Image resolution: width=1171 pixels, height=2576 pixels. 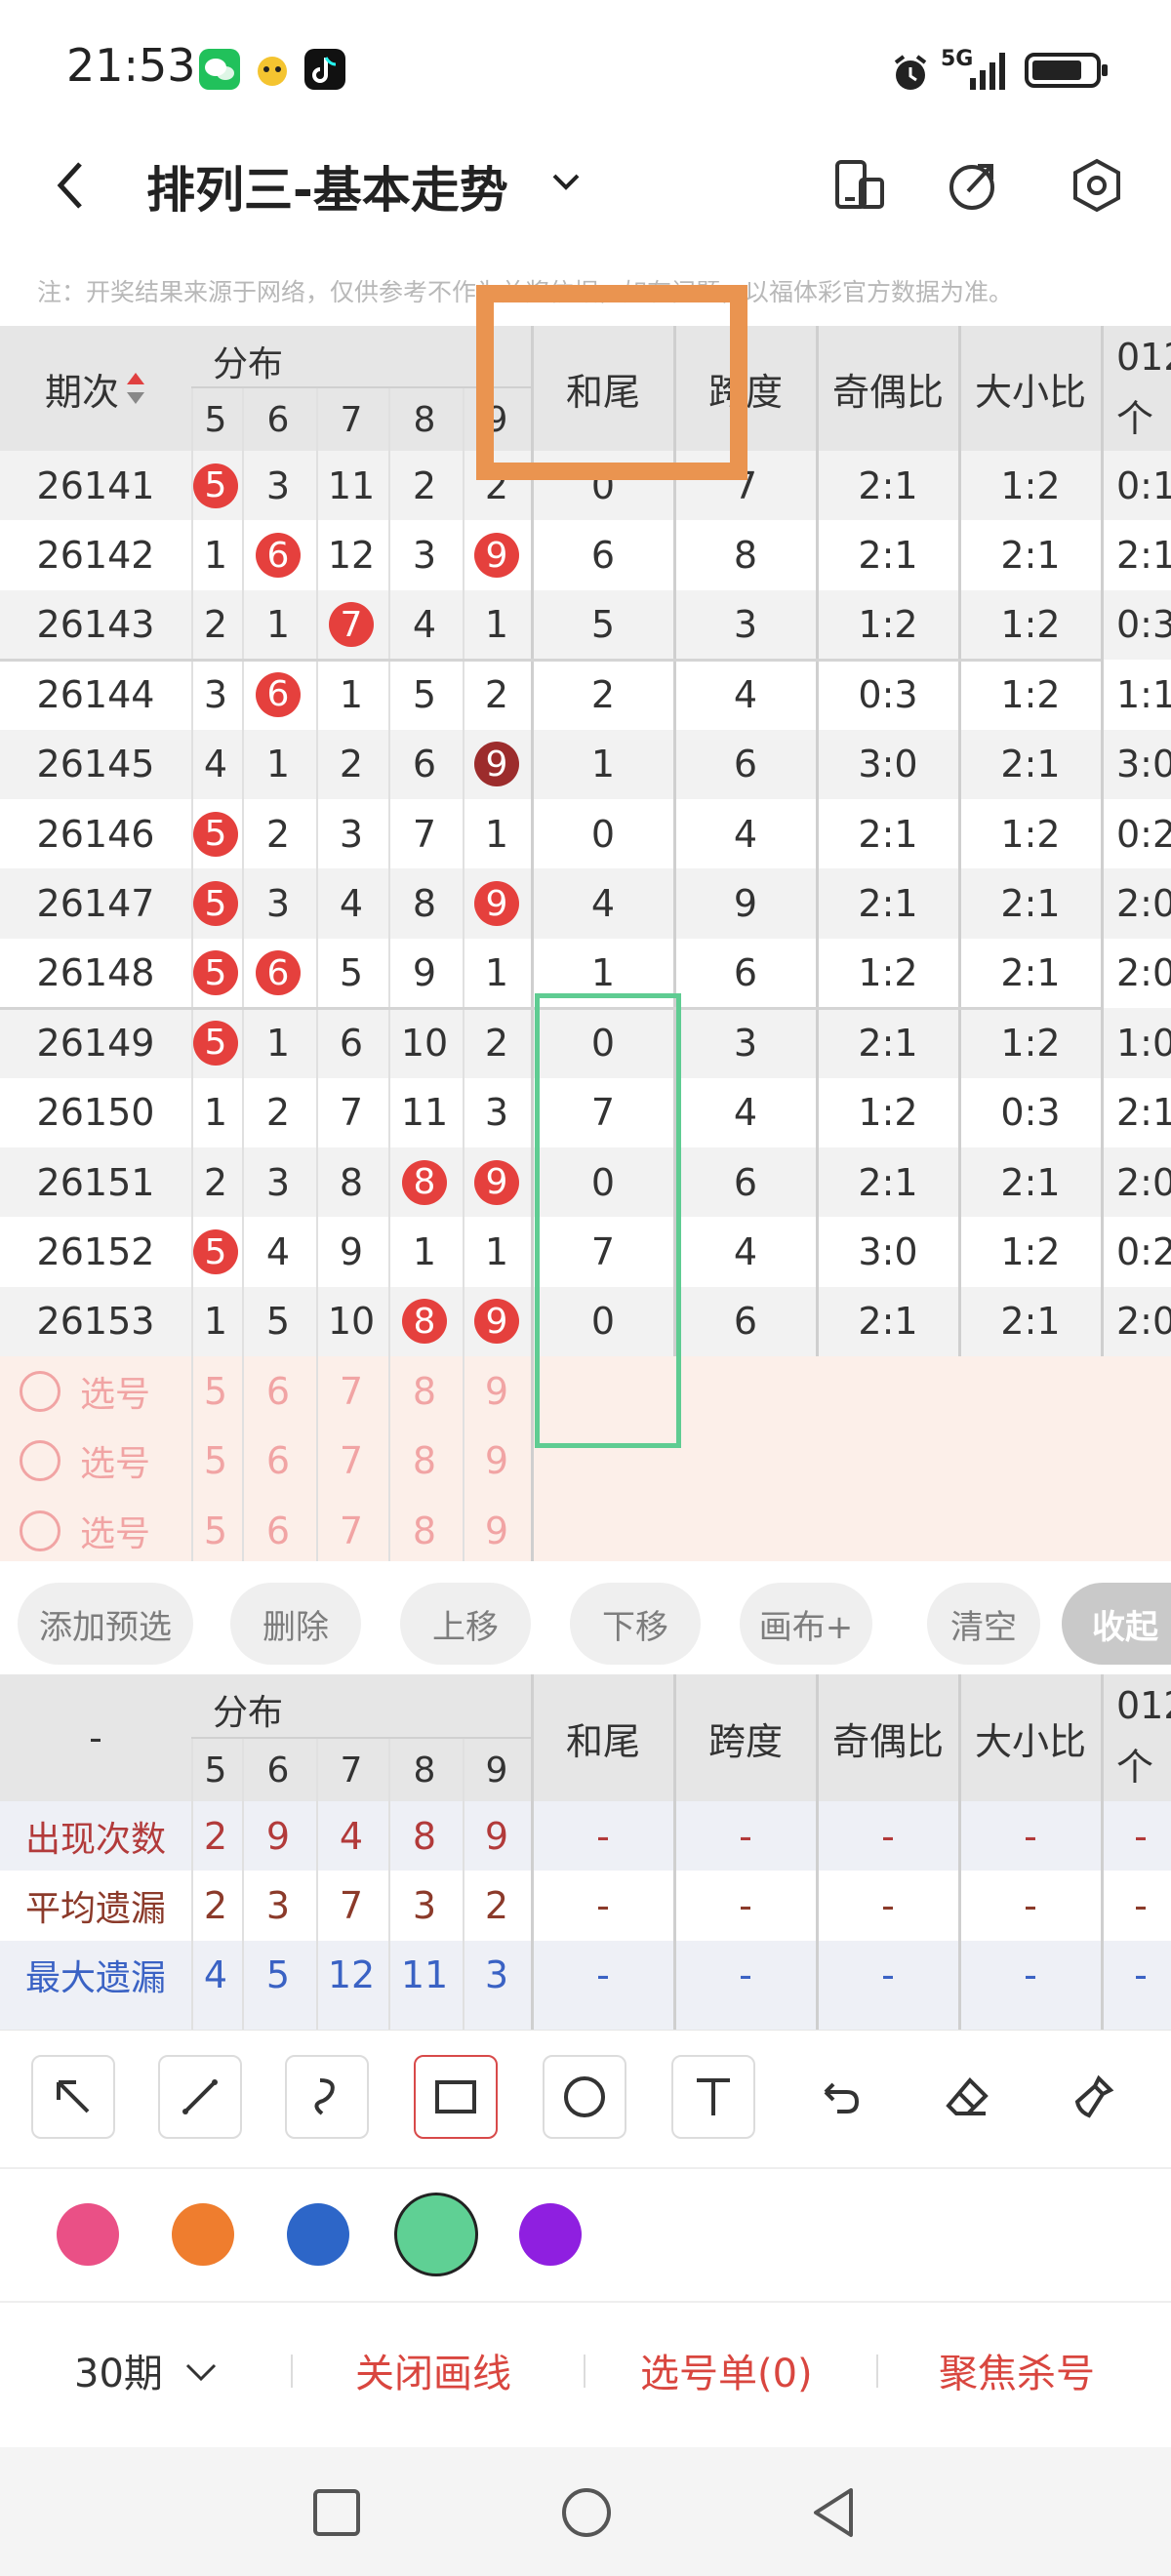 I want to click on period-select: 30期, so click(x=147, y=2370).